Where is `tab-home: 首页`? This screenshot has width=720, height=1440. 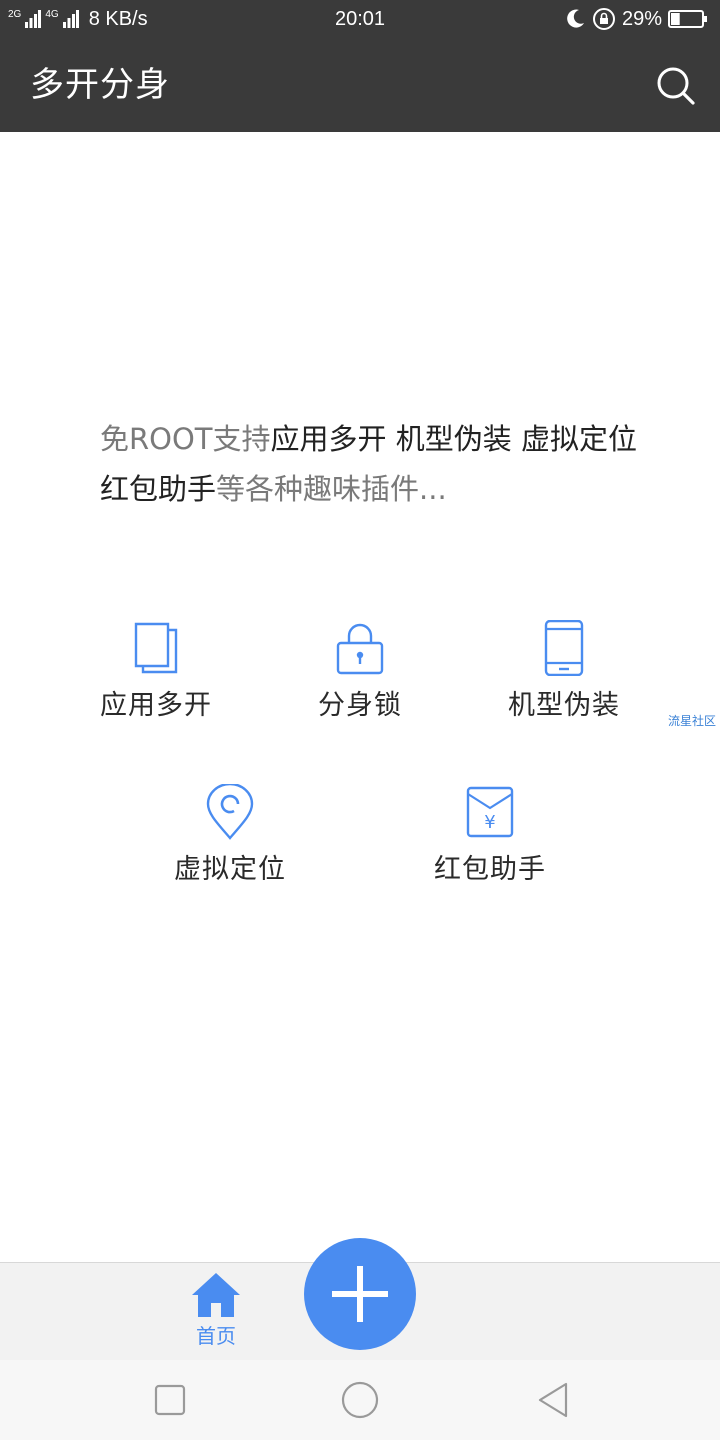
tab-home: 首页 is located at coordinates (216, 1313).